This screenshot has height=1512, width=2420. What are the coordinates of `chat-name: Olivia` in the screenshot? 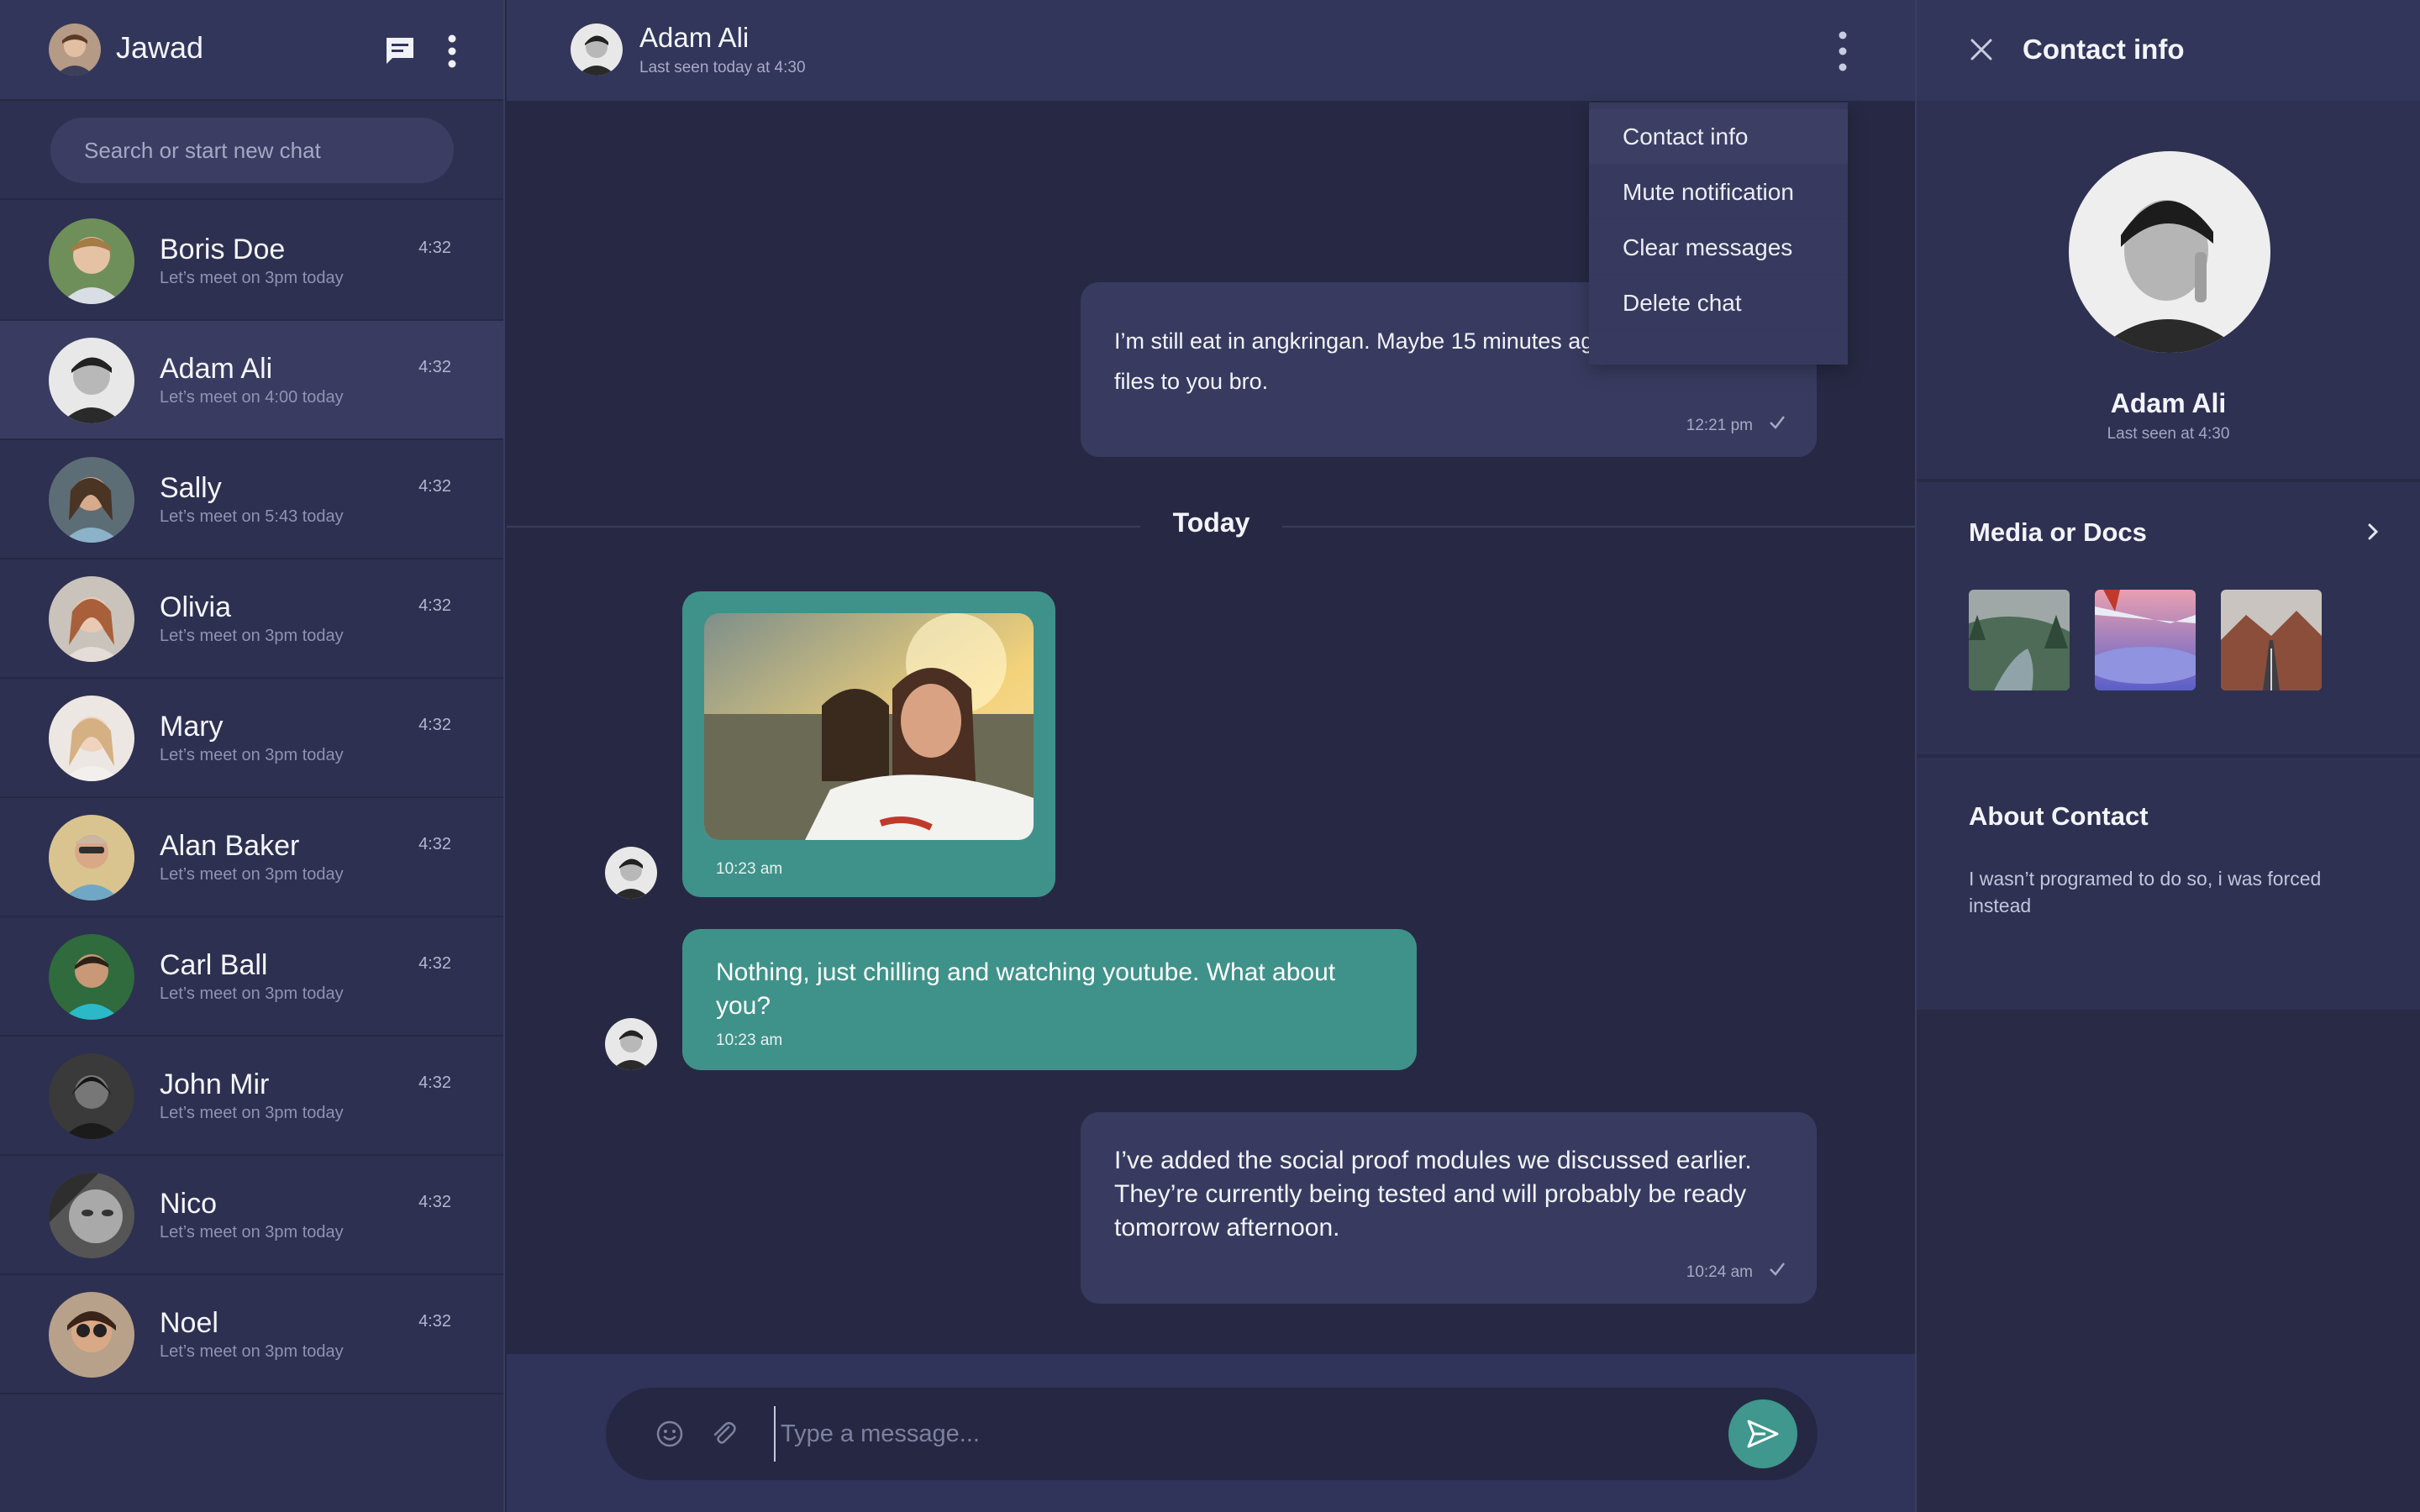 It's located at (196, 607).